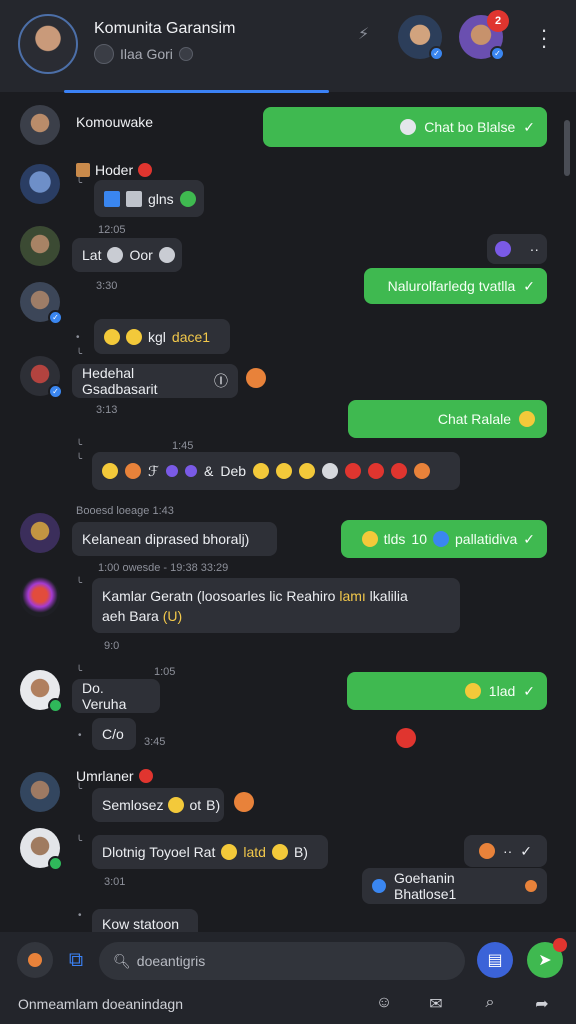 Image resolution: width=576 pixels, height=1024 pixels. Describe the element at coordinates (145, 920) in the screenshot. I see `incoming-message: Kow statoon` at that location.